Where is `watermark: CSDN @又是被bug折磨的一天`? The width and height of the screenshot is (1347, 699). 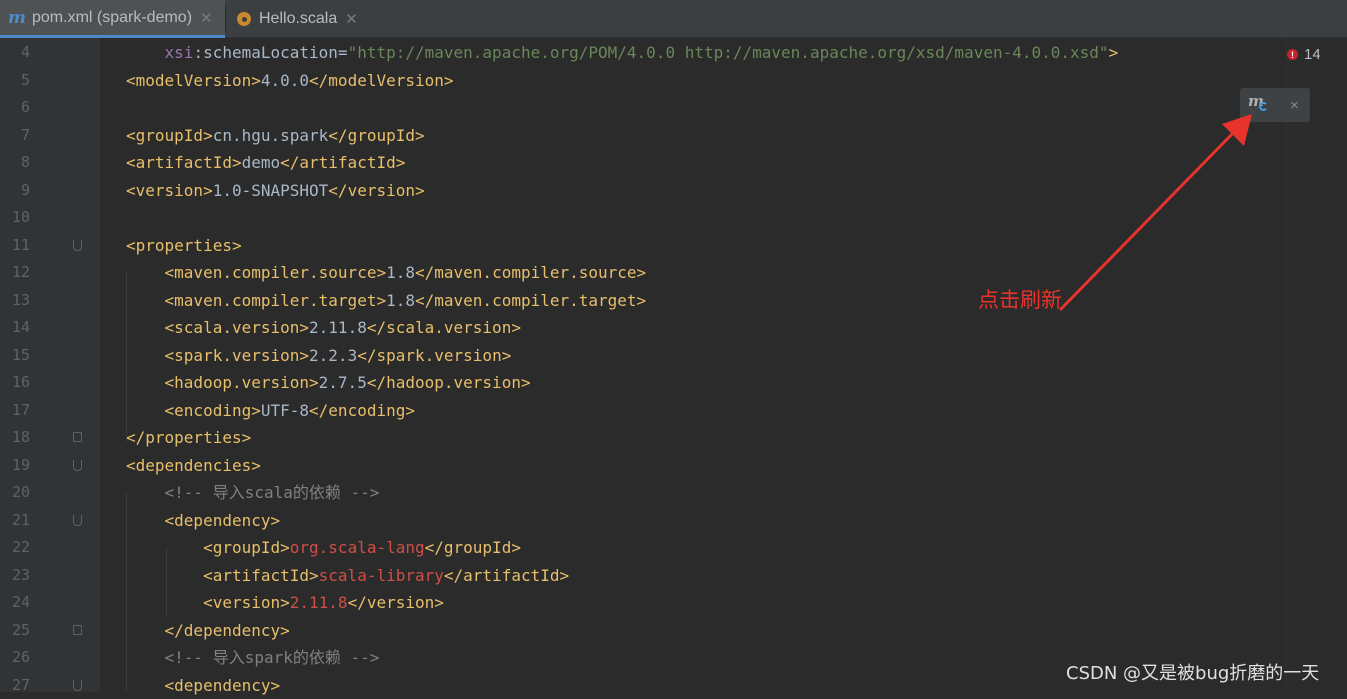
watermark: CSDN @又是被bug折磨的一天 is located at coordinates (1193, 673).